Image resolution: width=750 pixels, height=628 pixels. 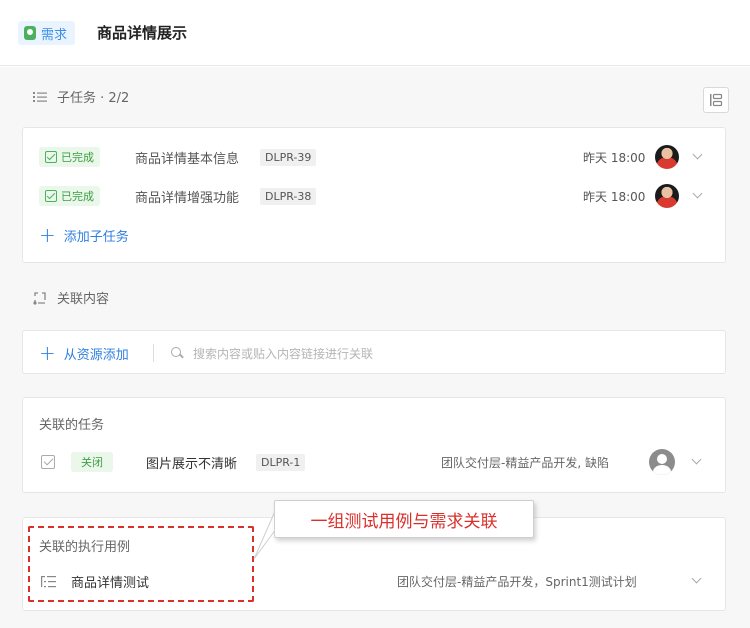 What do you see at coordinates (141, 564) in the screenshot?
I see `annotation-highlight-box` at bounding box center [141, 564].